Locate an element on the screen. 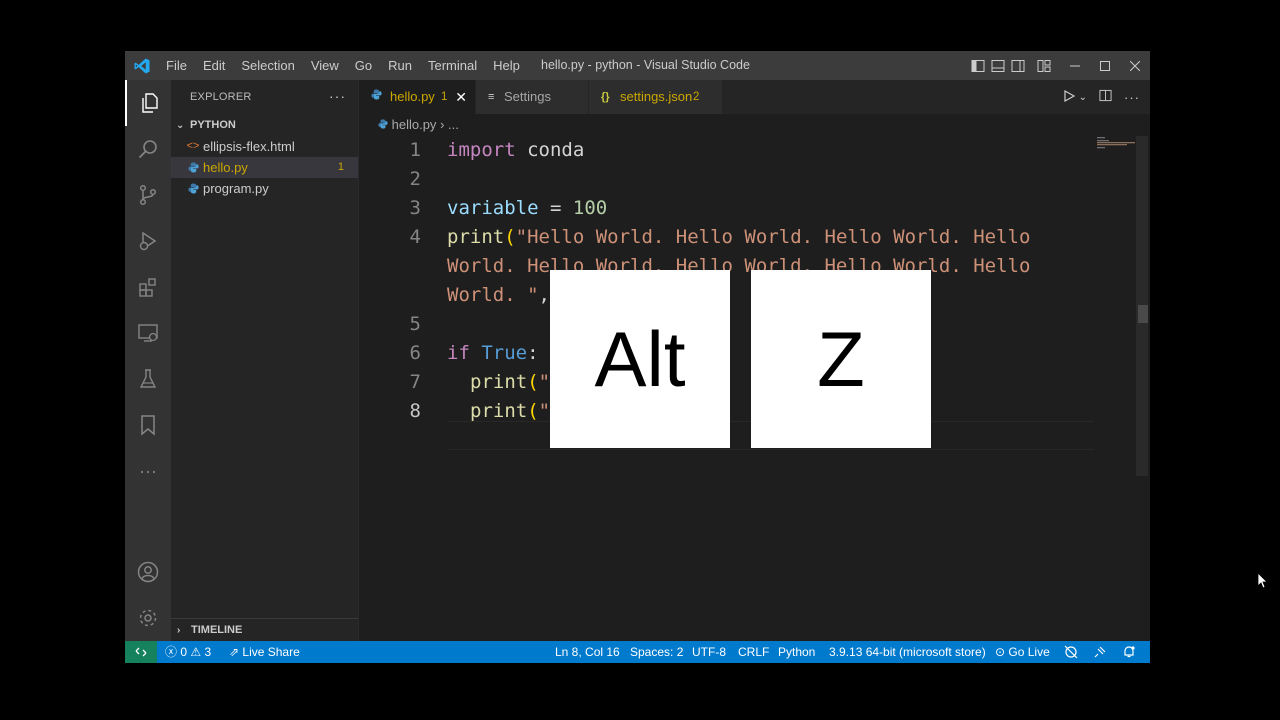  live-share-icon: ⇗ is located at coordinates (234, 652).